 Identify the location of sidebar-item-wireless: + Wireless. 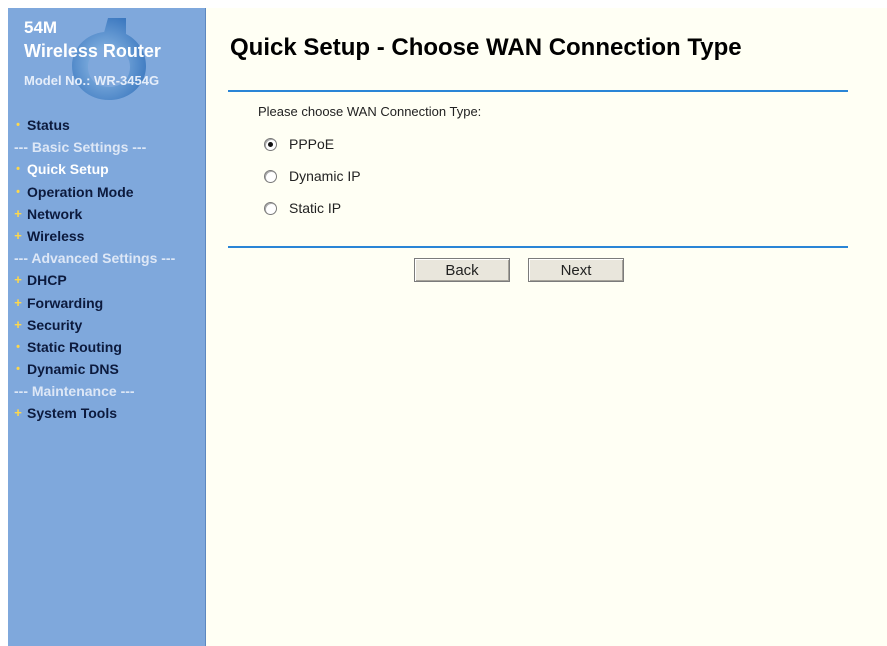
(106, 236).